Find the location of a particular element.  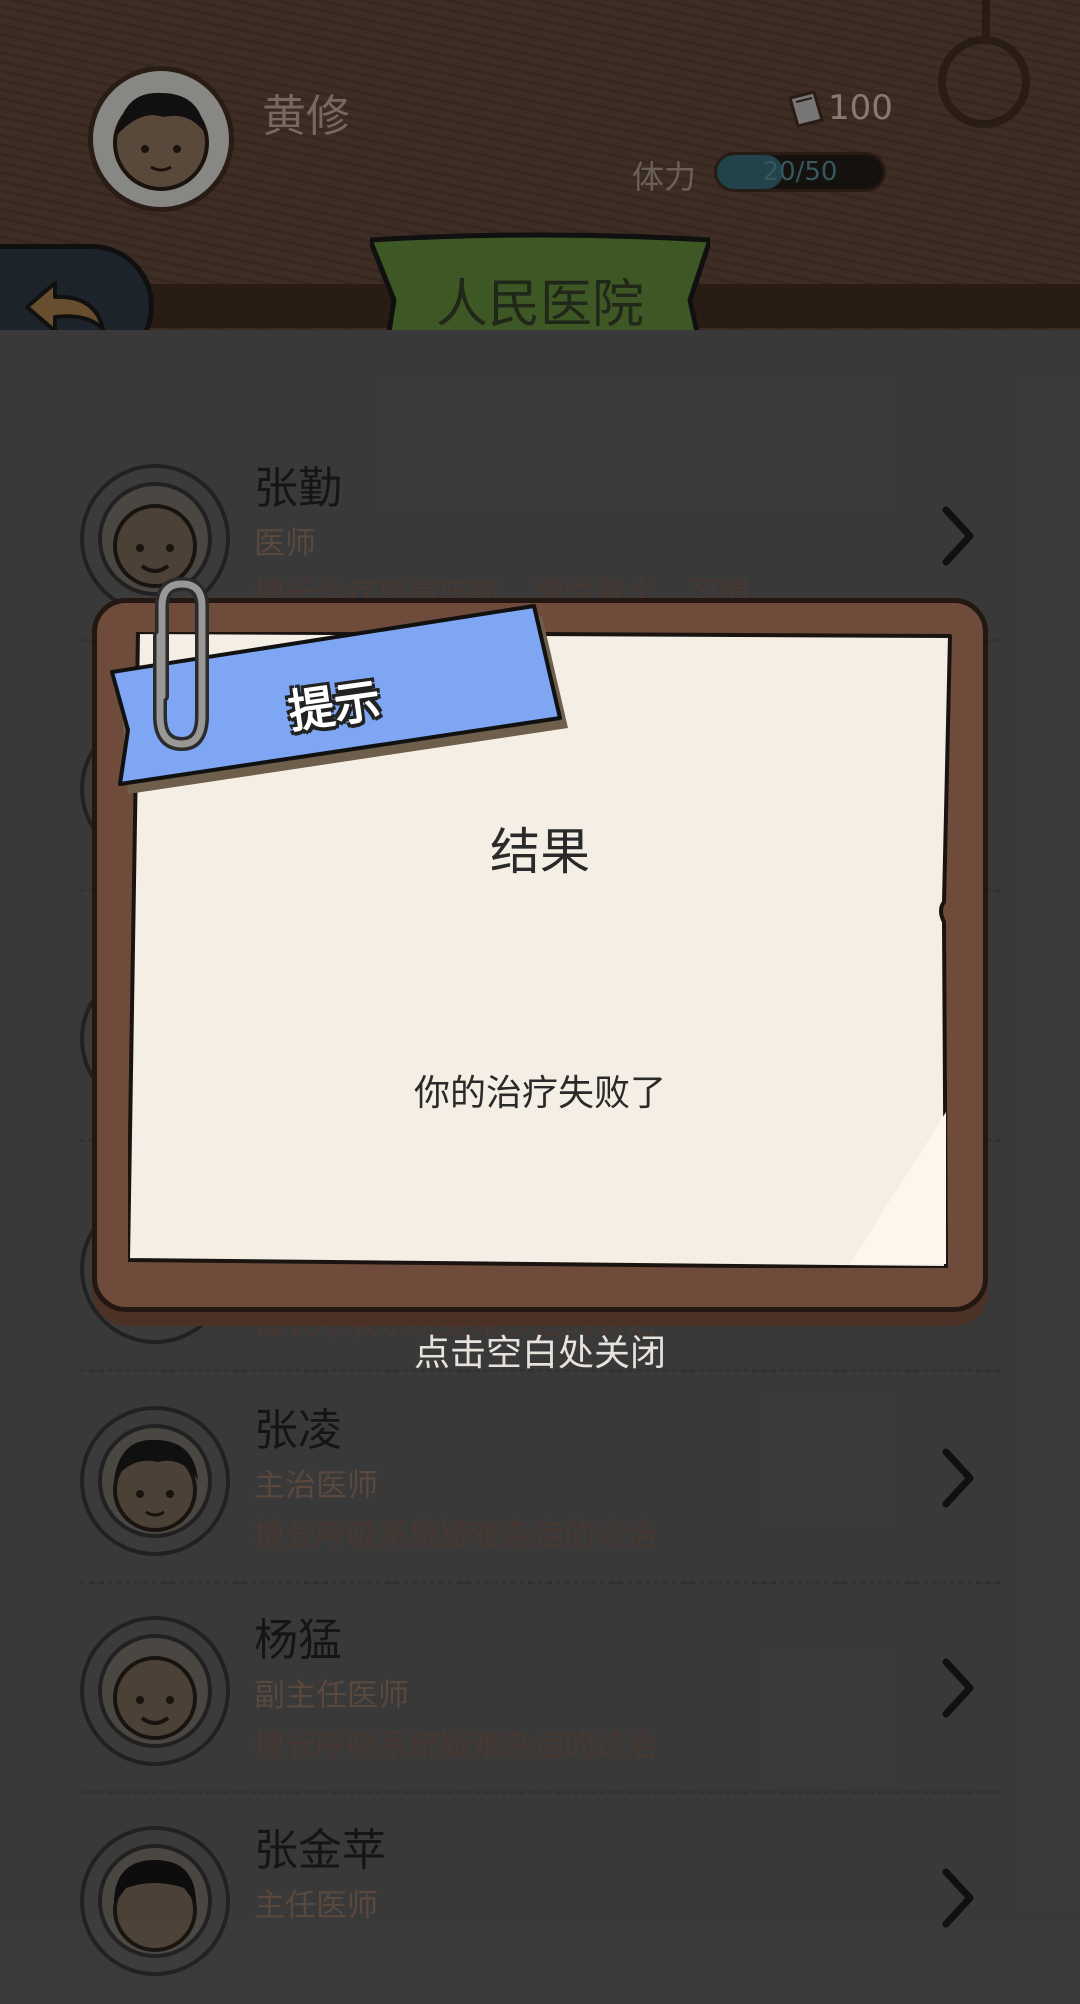

close-hint: 点击空白处关闭 is located at coordinates (540, 1350).